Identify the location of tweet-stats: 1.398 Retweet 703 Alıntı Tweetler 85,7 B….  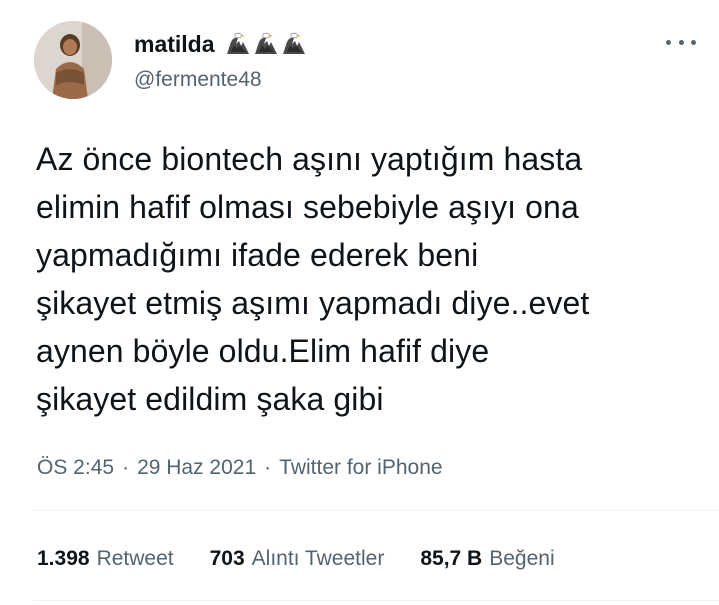
(296, 559).